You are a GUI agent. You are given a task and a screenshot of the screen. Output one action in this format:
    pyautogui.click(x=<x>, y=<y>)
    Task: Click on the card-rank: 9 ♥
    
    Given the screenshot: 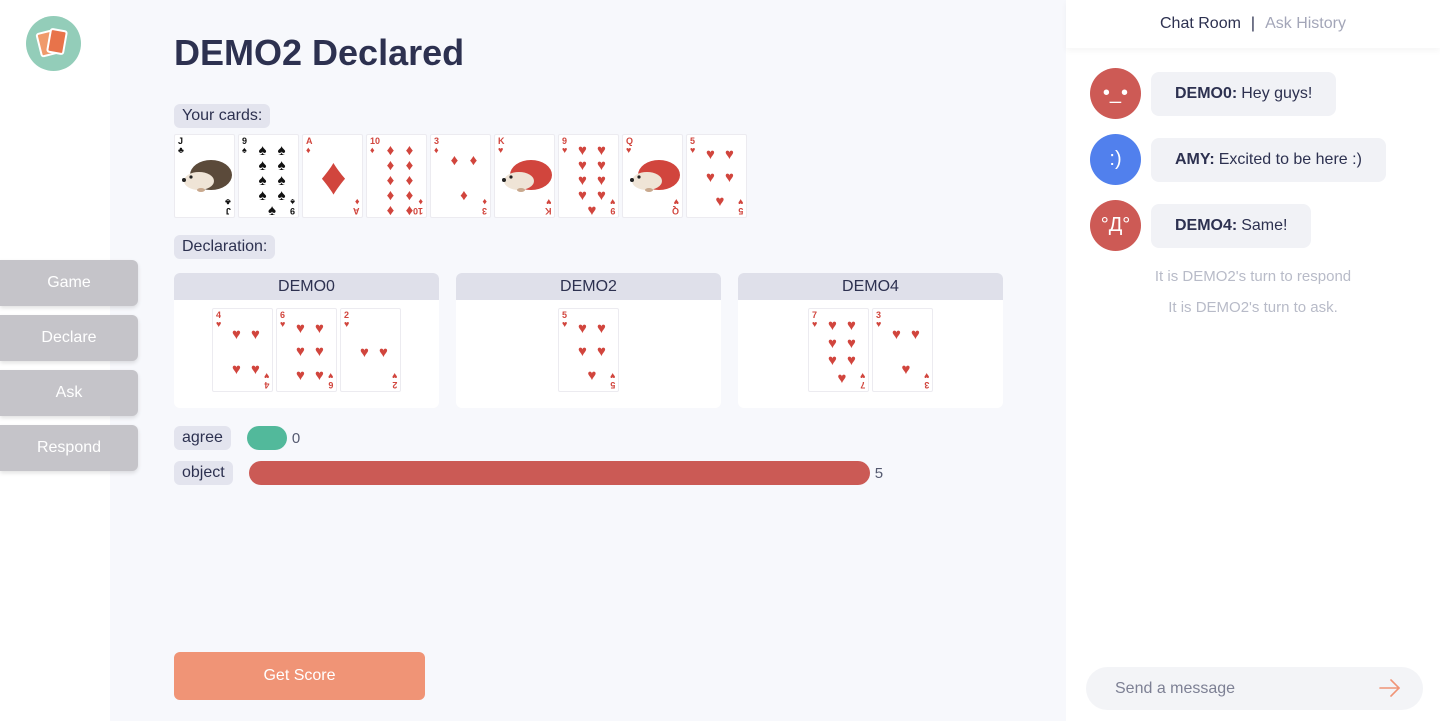 What is the action you would take?
    pyautogui.click(x=565, y=145)
    